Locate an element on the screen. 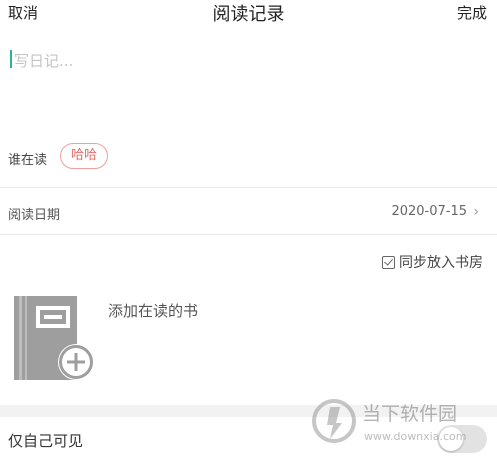  private-visibility-label: 仅自己可见 is located at coordinates (46, 441).